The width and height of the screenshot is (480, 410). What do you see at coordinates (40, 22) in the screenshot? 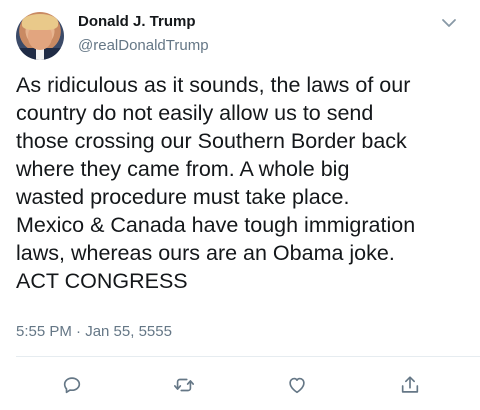
I see `avatar-hair` at bounding box center [40, 22].